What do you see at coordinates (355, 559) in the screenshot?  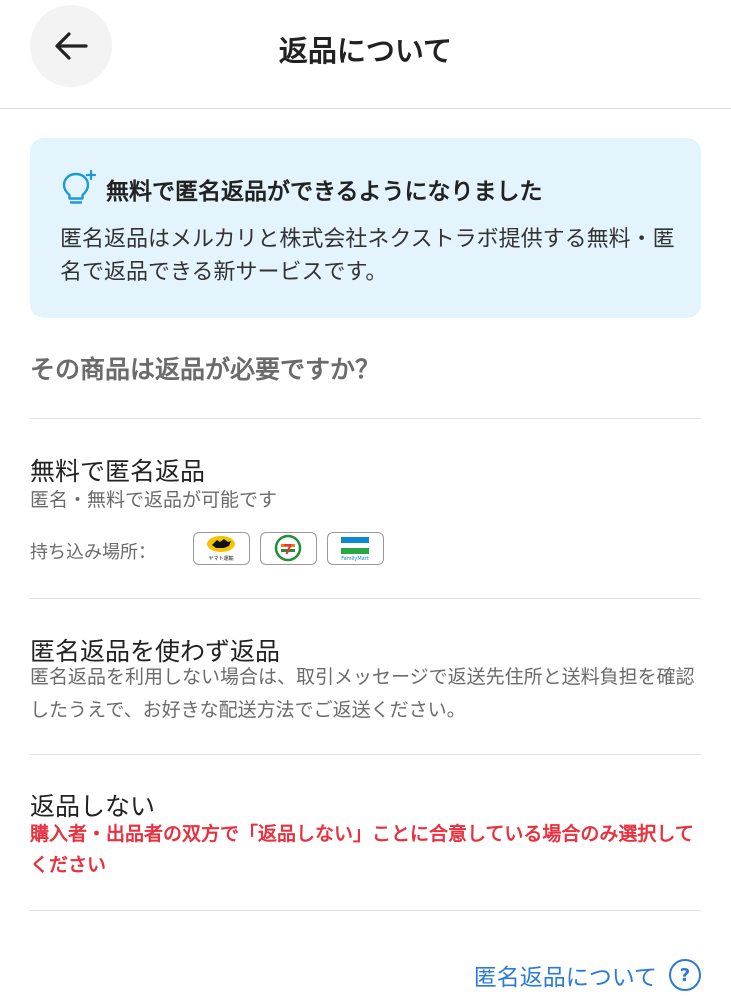 I see `svg-text: FamilyMart` at bounding box center [355, 559].